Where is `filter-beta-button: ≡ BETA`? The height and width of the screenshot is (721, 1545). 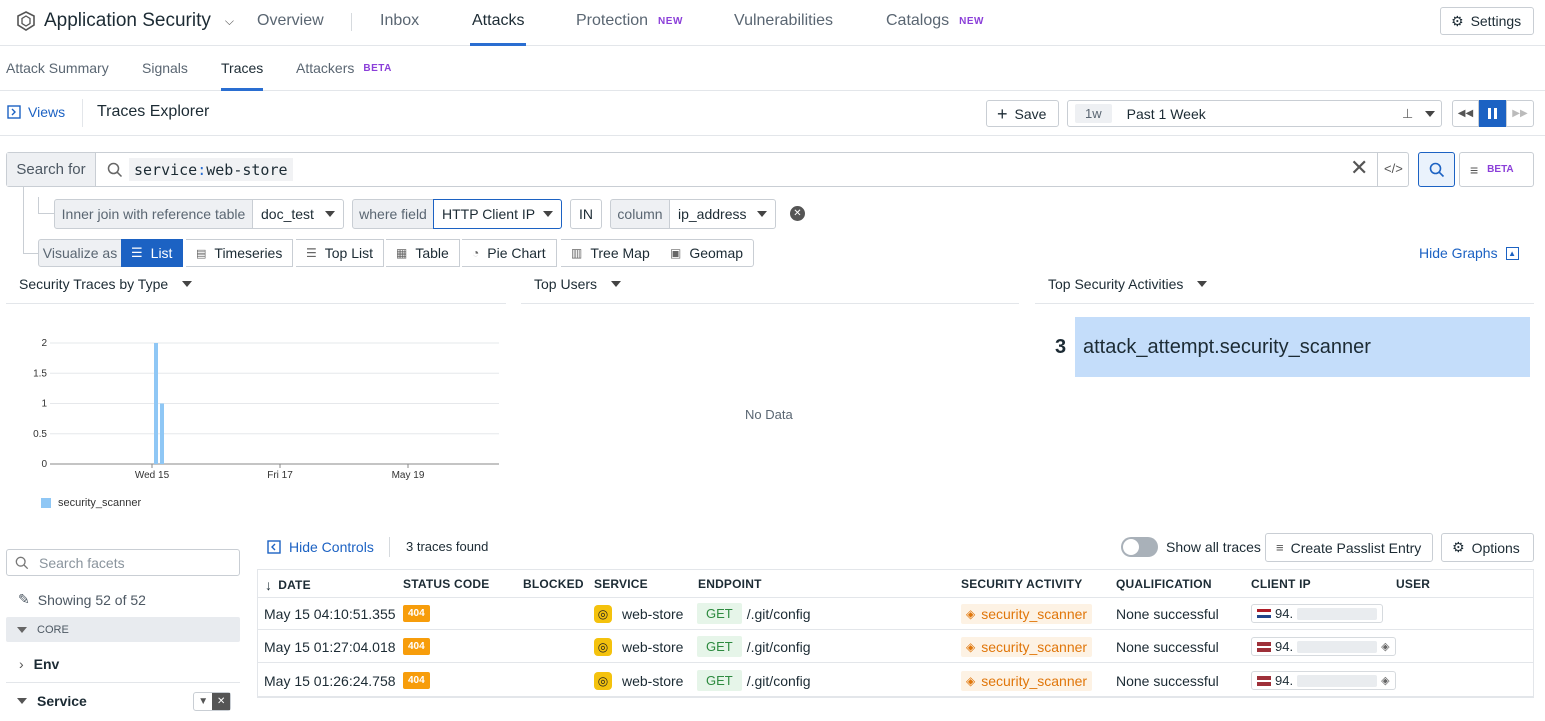
filter-beta-button: ≡ BETA is located at coordinates (1496, 169).